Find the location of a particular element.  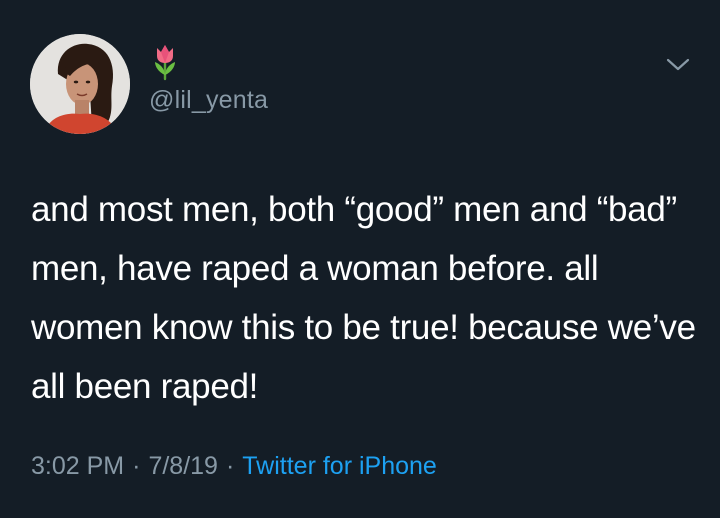

tweet-time: 3:02 PM is located at coordinates (77, 466).